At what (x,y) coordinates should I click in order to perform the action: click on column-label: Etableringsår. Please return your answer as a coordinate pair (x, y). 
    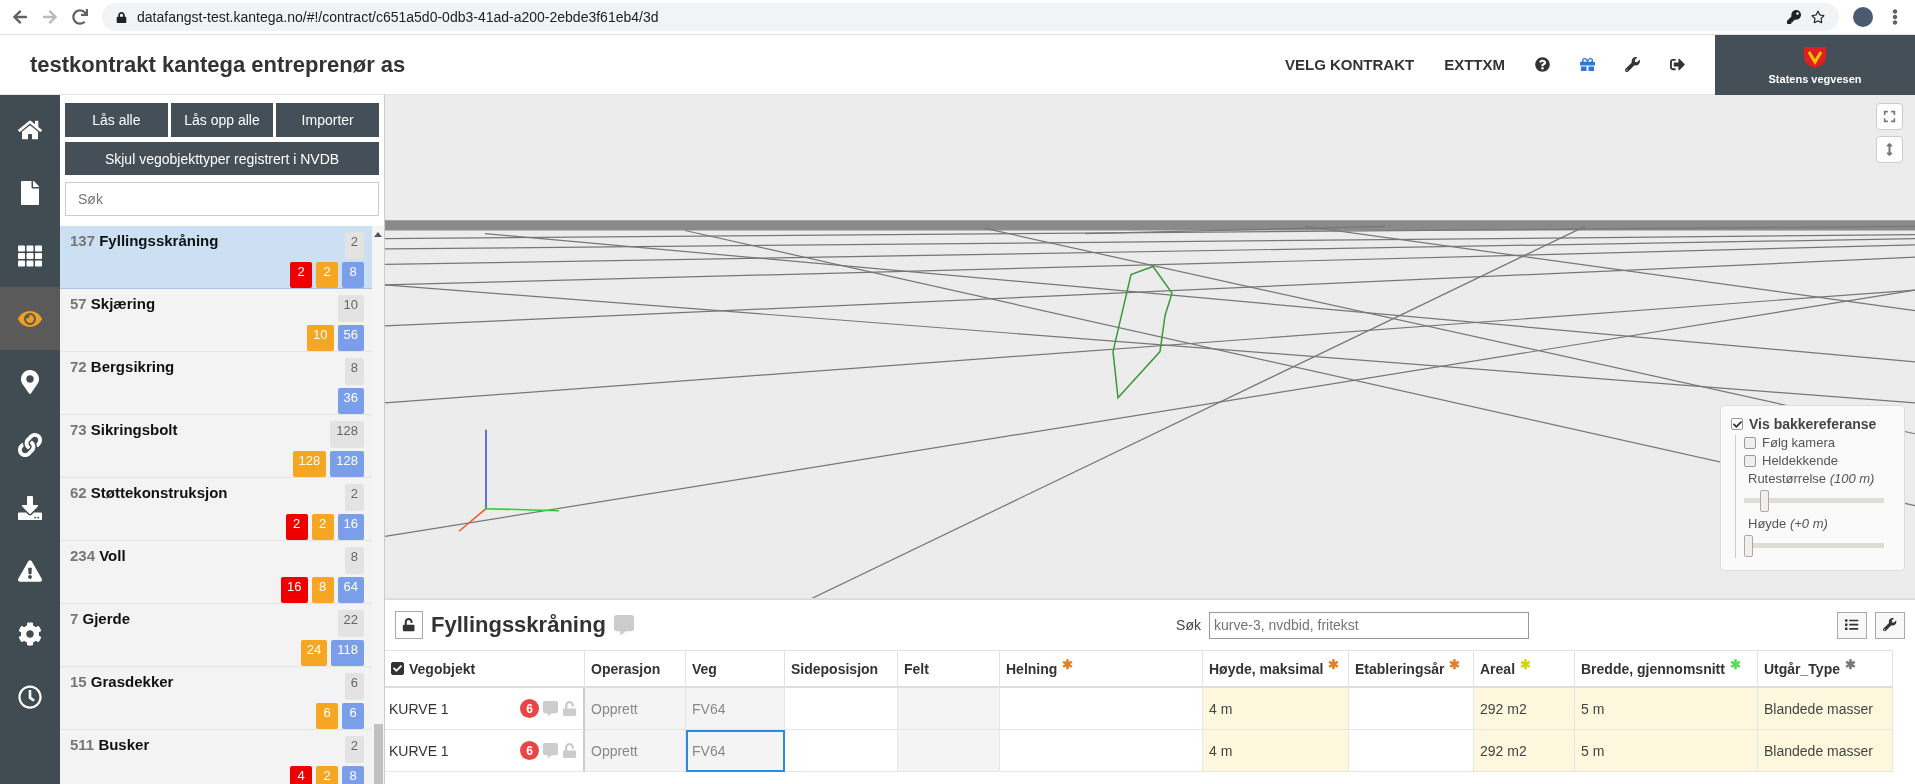
    Looking at the image, I should click on (1400, 668).